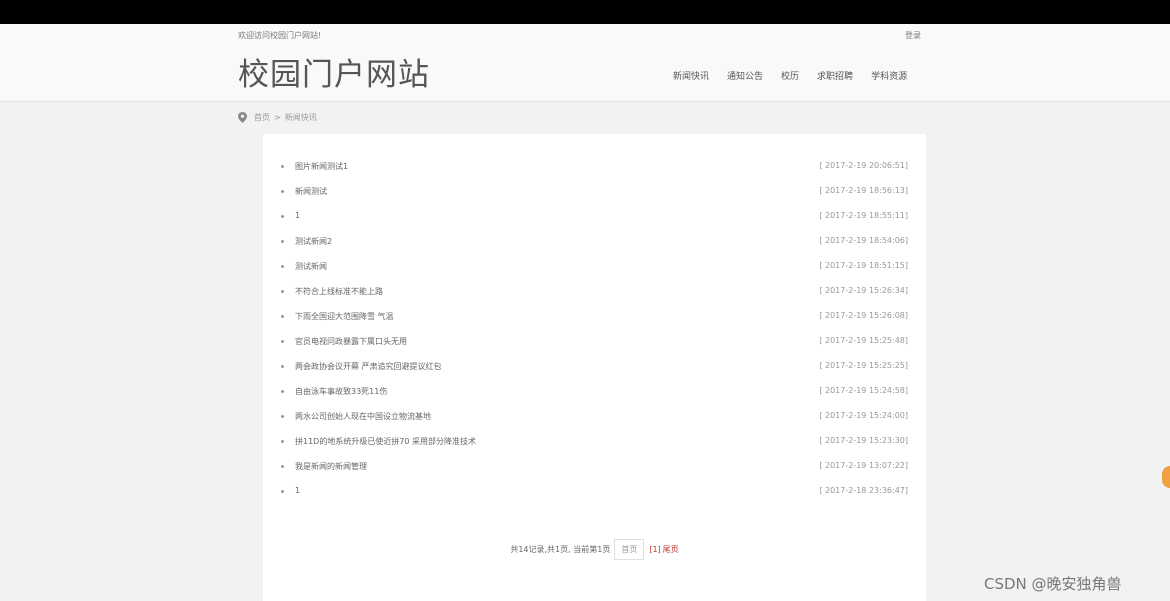  I want to click on nav-resources: 学科资源, so click(889, 75).